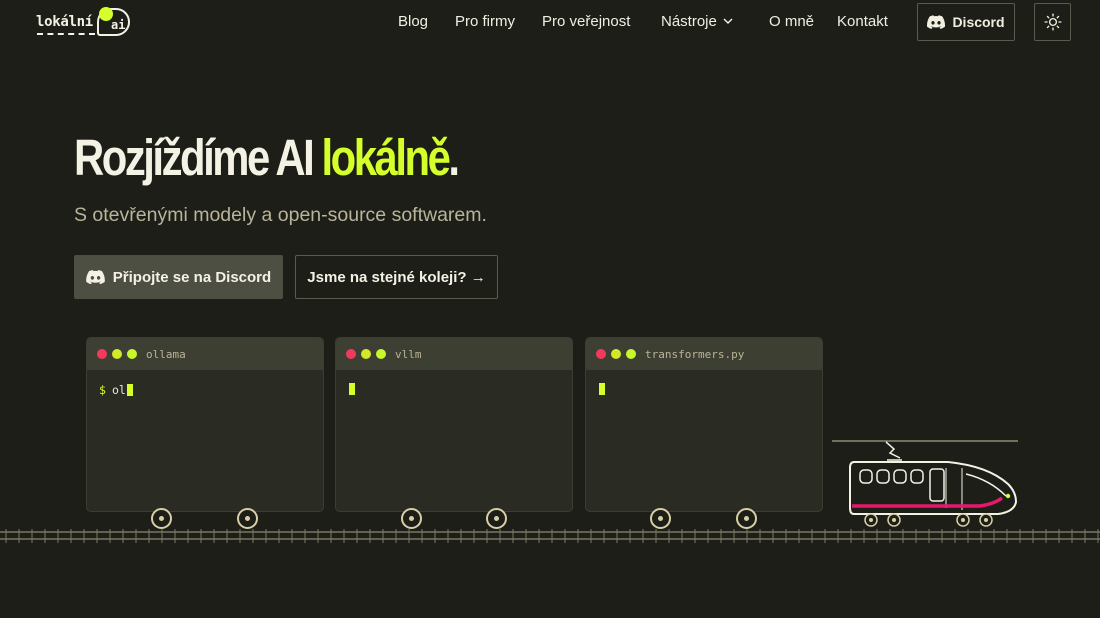  I want to click on terminal-title: transformers.py, so click(695, 354).